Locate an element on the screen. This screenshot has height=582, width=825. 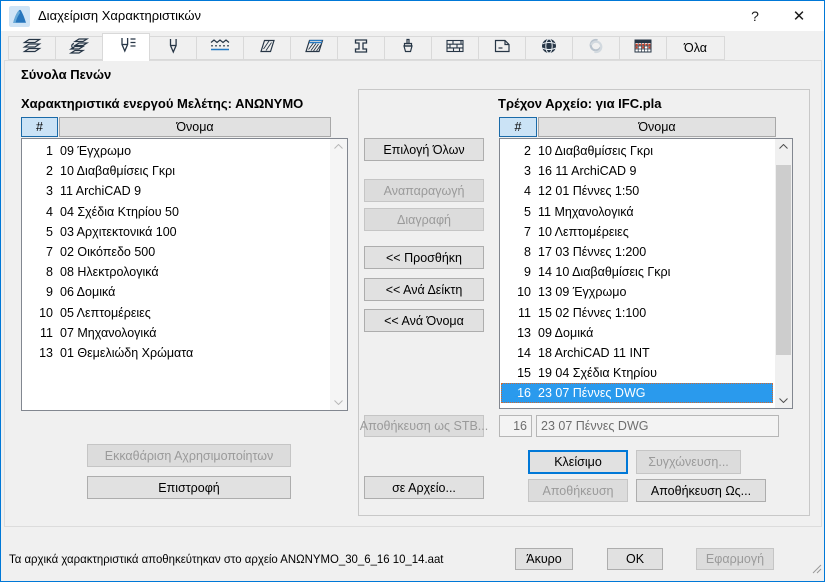
row-name: 04 Σχέδια Κτηρίου 50 is located at coordinates (119, 211).